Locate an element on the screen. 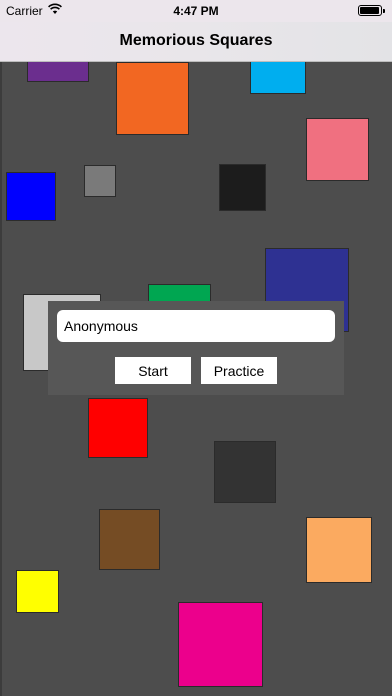 The width and height of the screenshot is (392, 696). square-orange is located at coordinates (152, 98).